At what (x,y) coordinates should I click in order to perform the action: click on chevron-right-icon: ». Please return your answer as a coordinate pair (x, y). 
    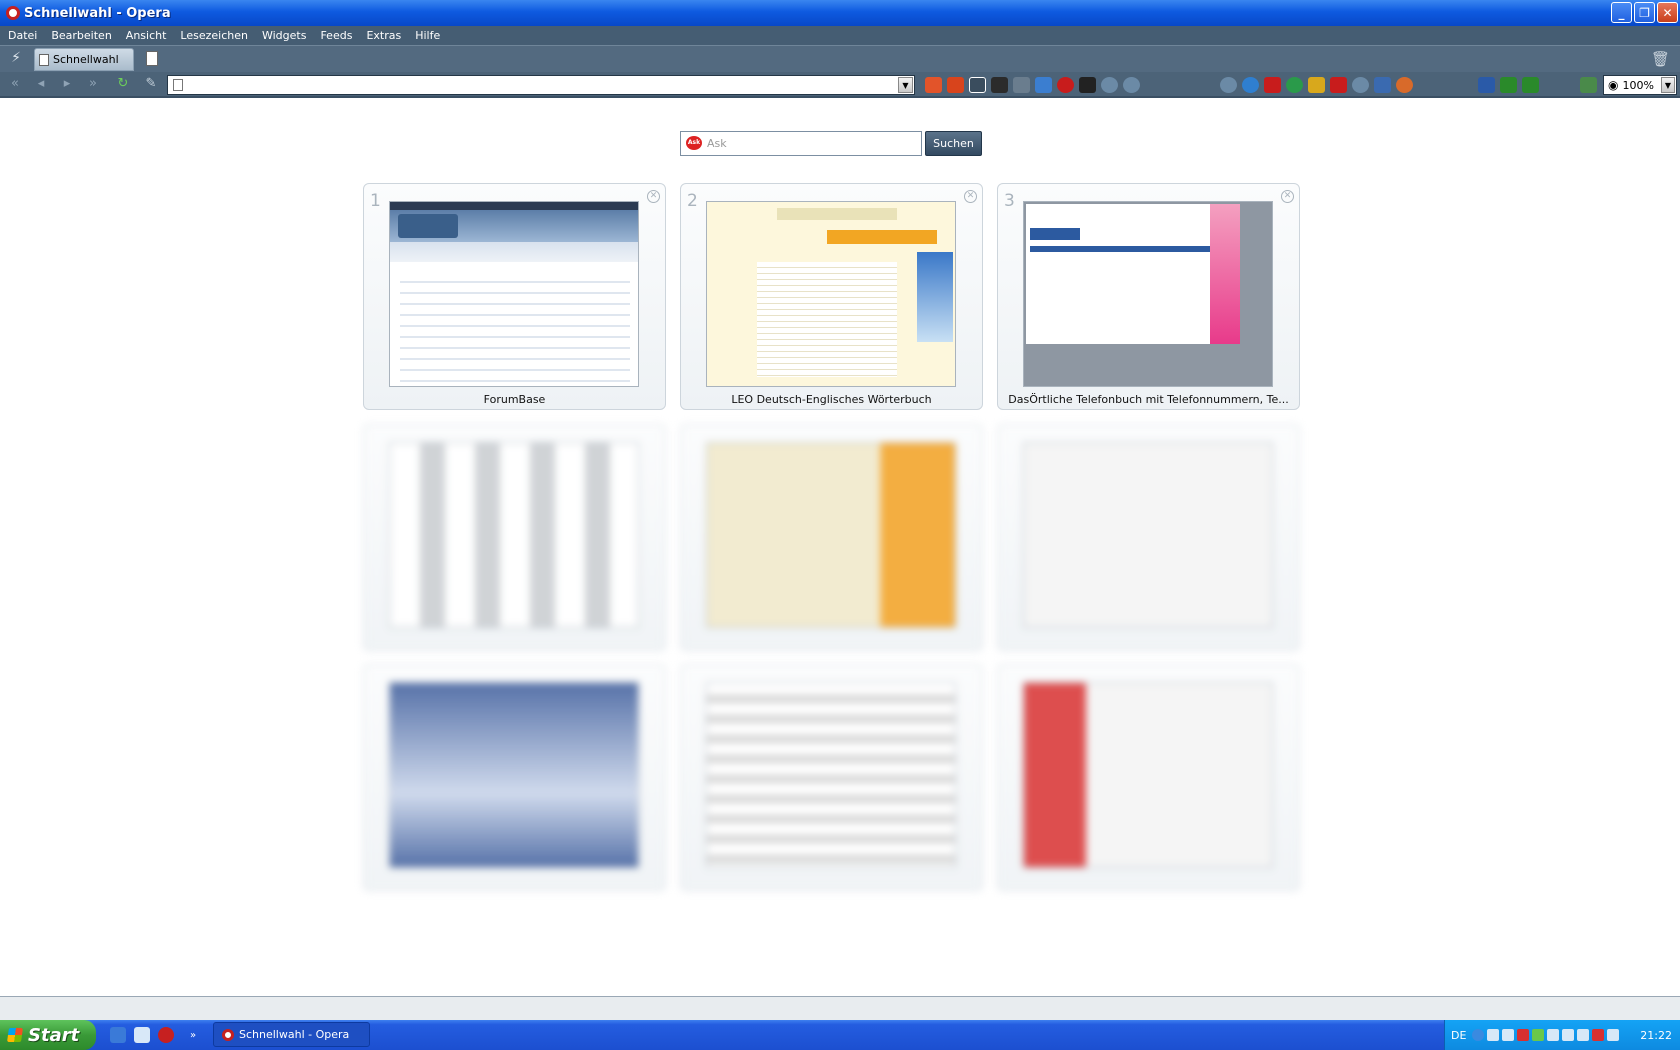
    Looking at the image, I should click on (193, 1035).